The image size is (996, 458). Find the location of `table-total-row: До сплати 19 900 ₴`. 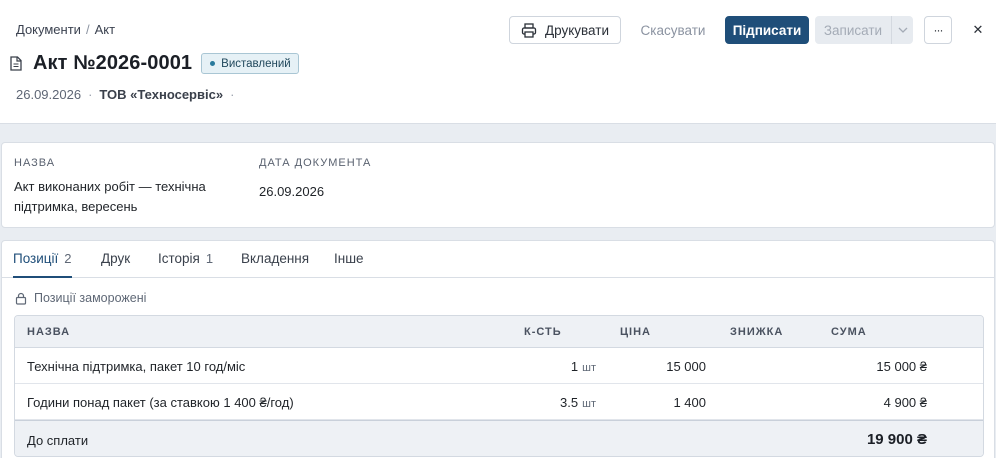

table-total-row: До сплати 19 900 ₴ is located at coordinates (499, 438).